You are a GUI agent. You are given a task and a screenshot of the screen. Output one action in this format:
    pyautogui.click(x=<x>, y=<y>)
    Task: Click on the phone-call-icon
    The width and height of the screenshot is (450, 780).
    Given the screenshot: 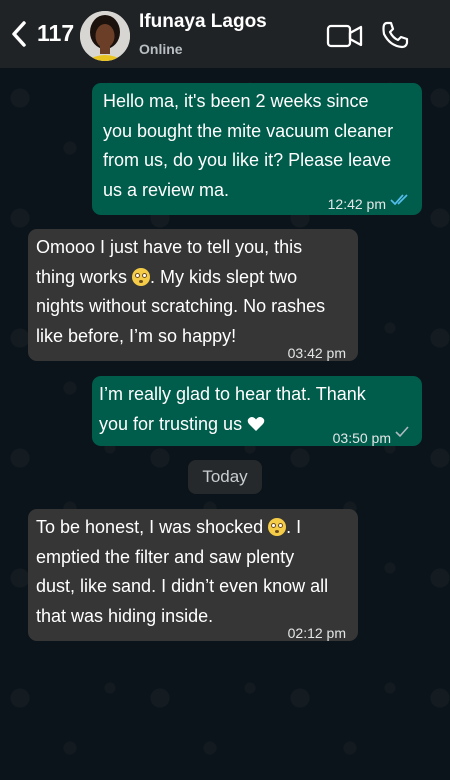 What is the action you would take?
    pyautogui.click(x=395, y=35)
    